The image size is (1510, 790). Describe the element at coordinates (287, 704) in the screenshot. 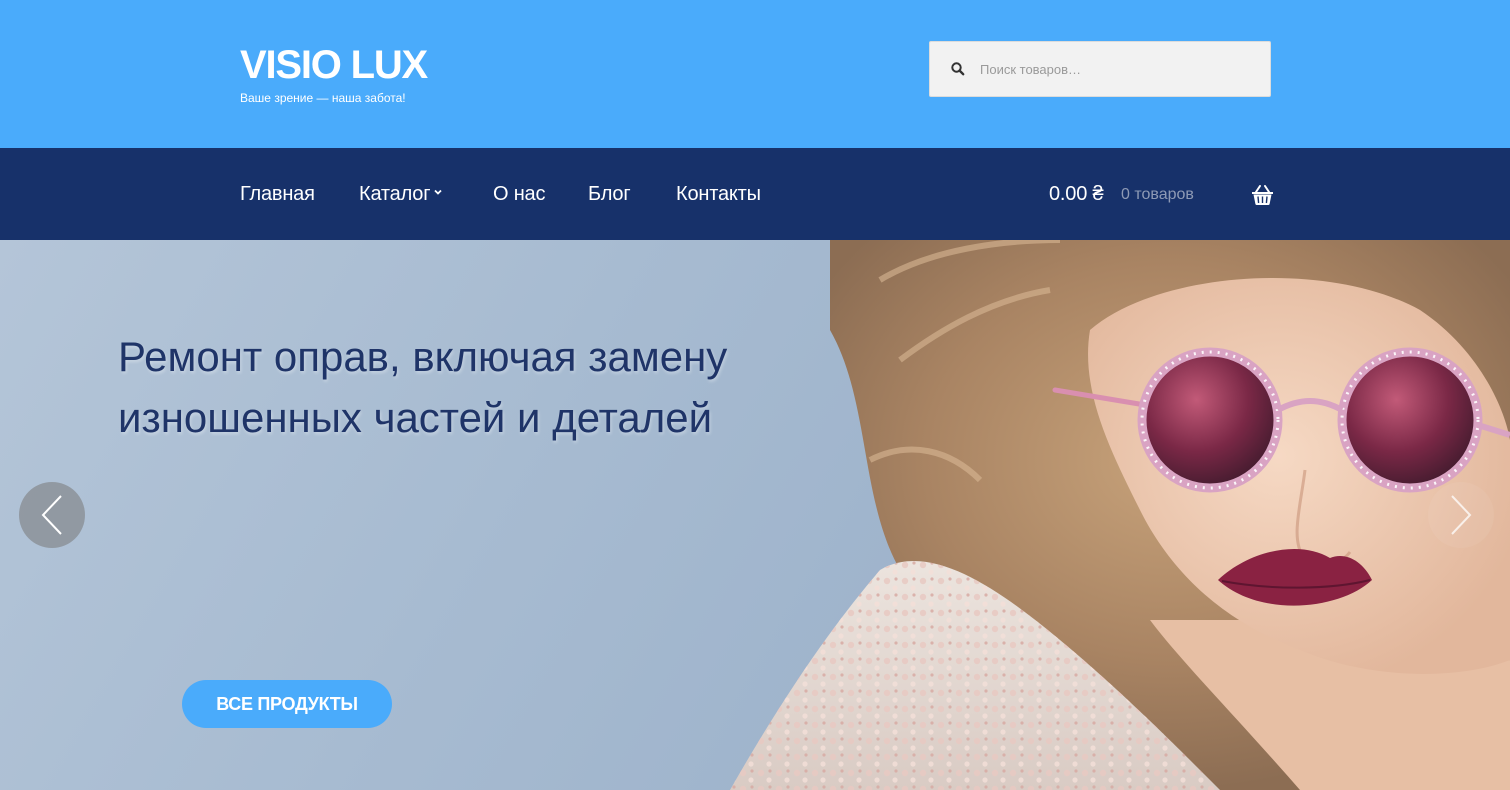

I see `all-products-button: ВСЕ ПРОДУКТЫ` at that location.